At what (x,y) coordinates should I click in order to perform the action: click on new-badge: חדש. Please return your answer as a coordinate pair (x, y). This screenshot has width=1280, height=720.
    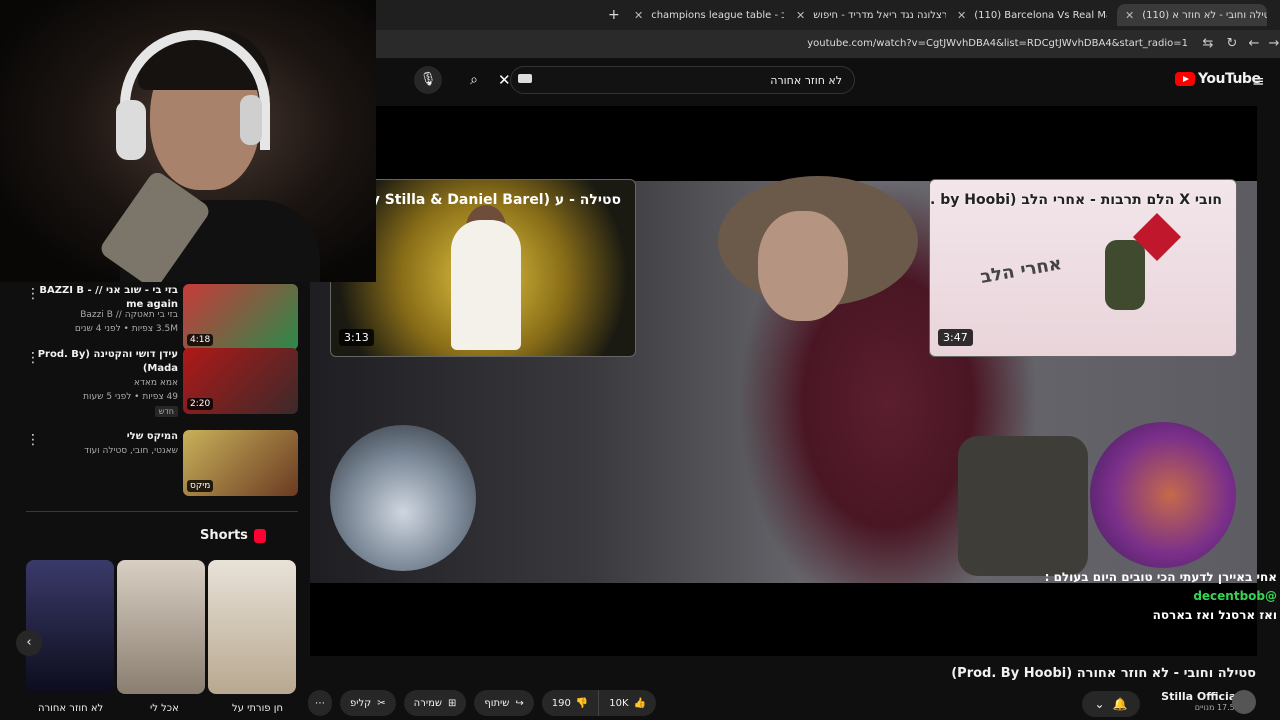
    Looking at the image, I should click on (166, 411).